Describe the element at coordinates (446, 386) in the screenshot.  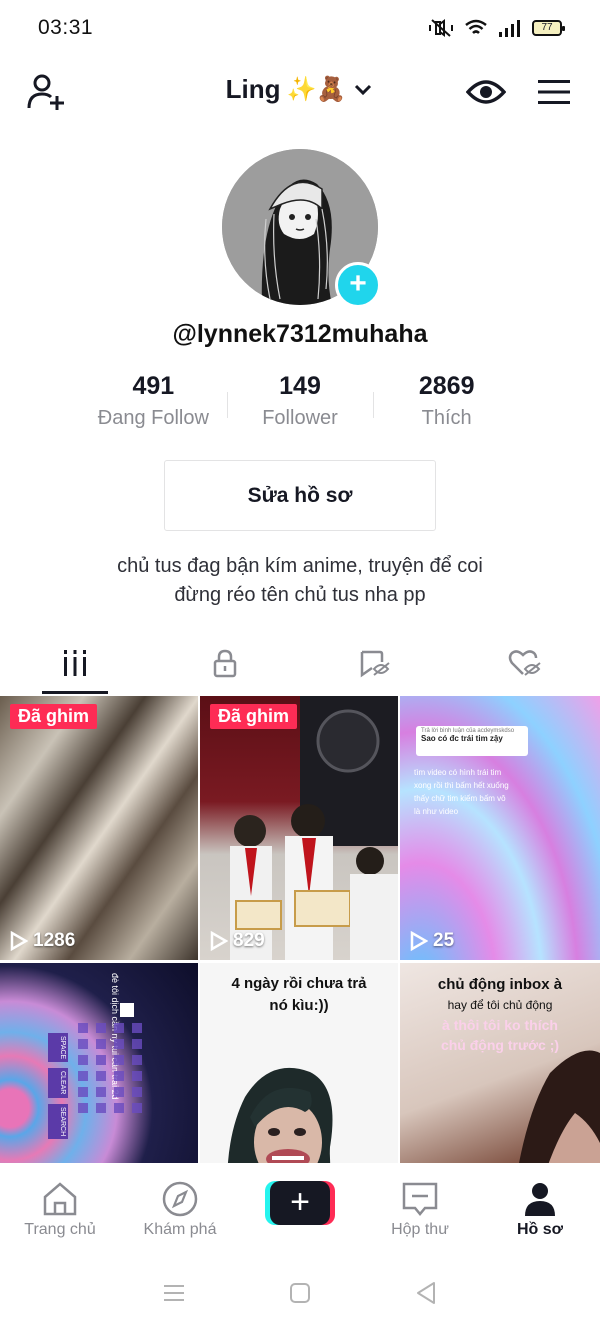
I see `likes-count: 2869` at that location.